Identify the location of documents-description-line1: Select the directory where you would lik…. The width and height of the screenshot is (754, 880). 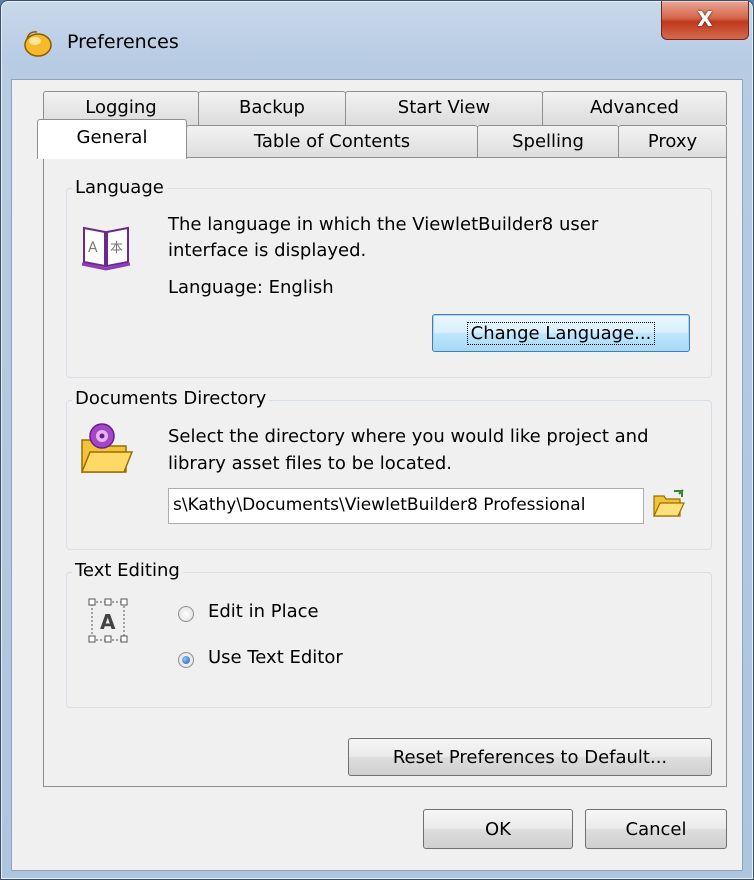
(408, 436).